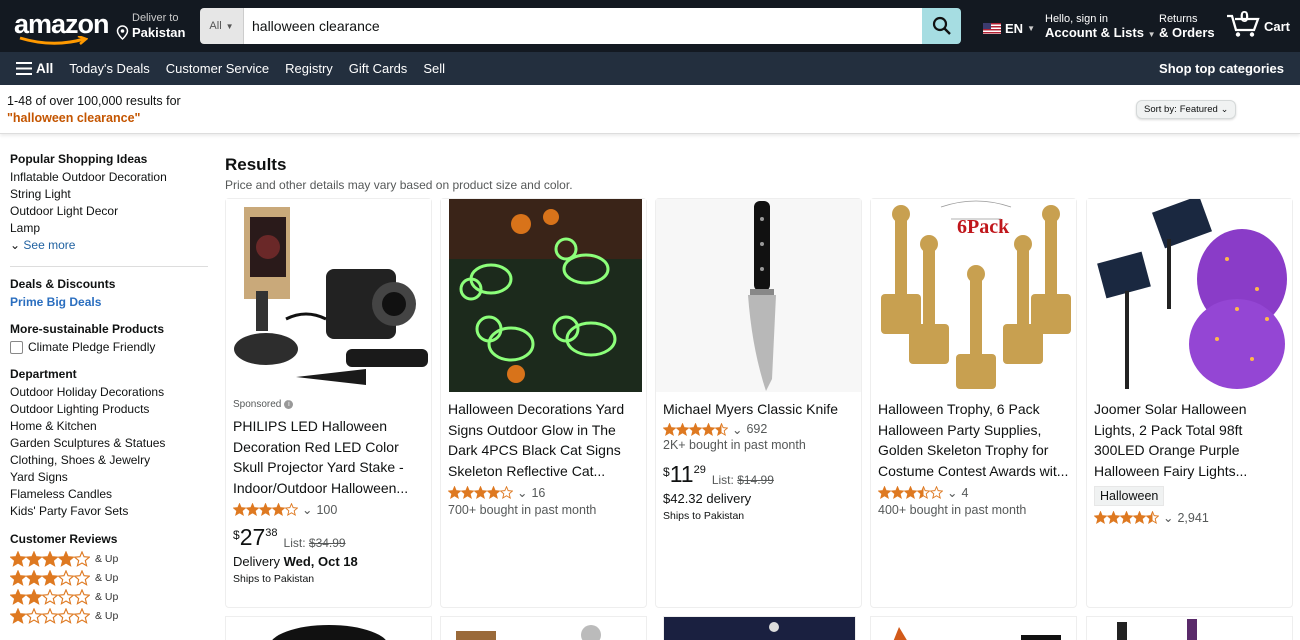 This screenshot has height=640, width=1300. Describe the element at coordinates (974, 492) in the screenshot. I see `product-rating: ⌄ 4` at that location.